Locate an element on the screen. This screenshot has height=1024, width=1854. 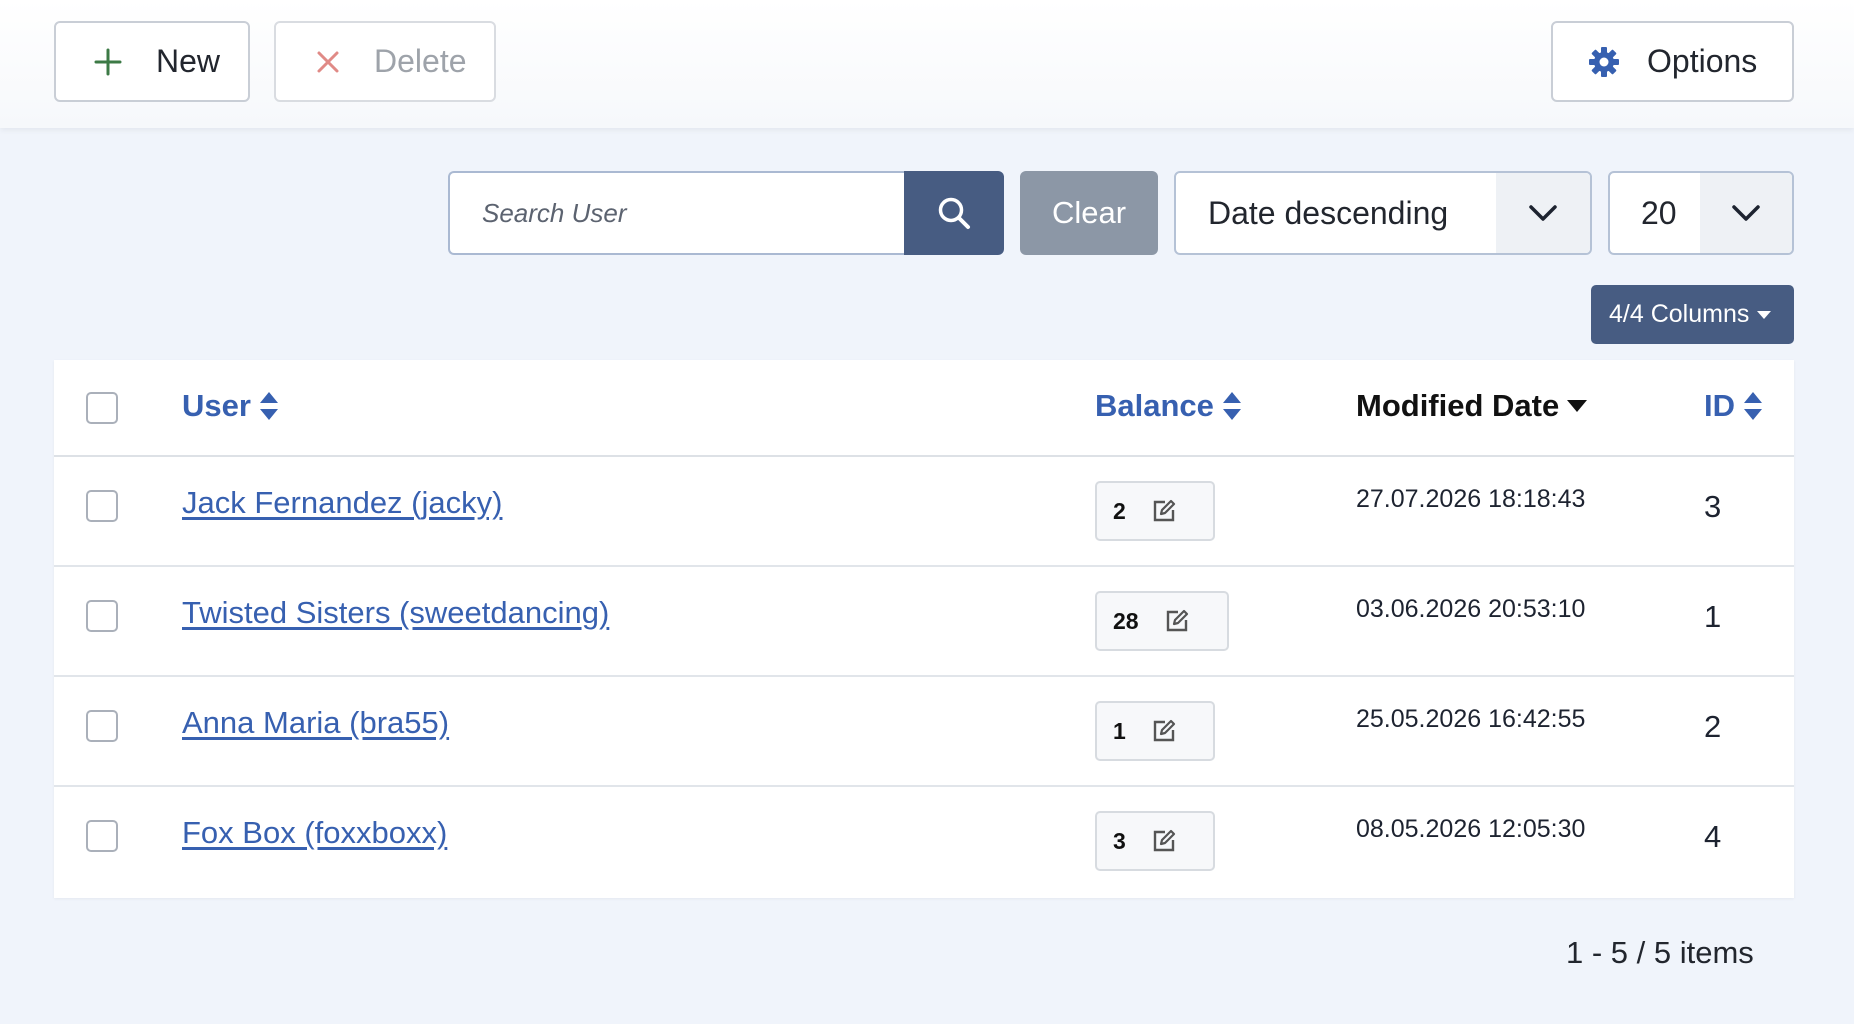
search-input is located at coordinates (676, 213).